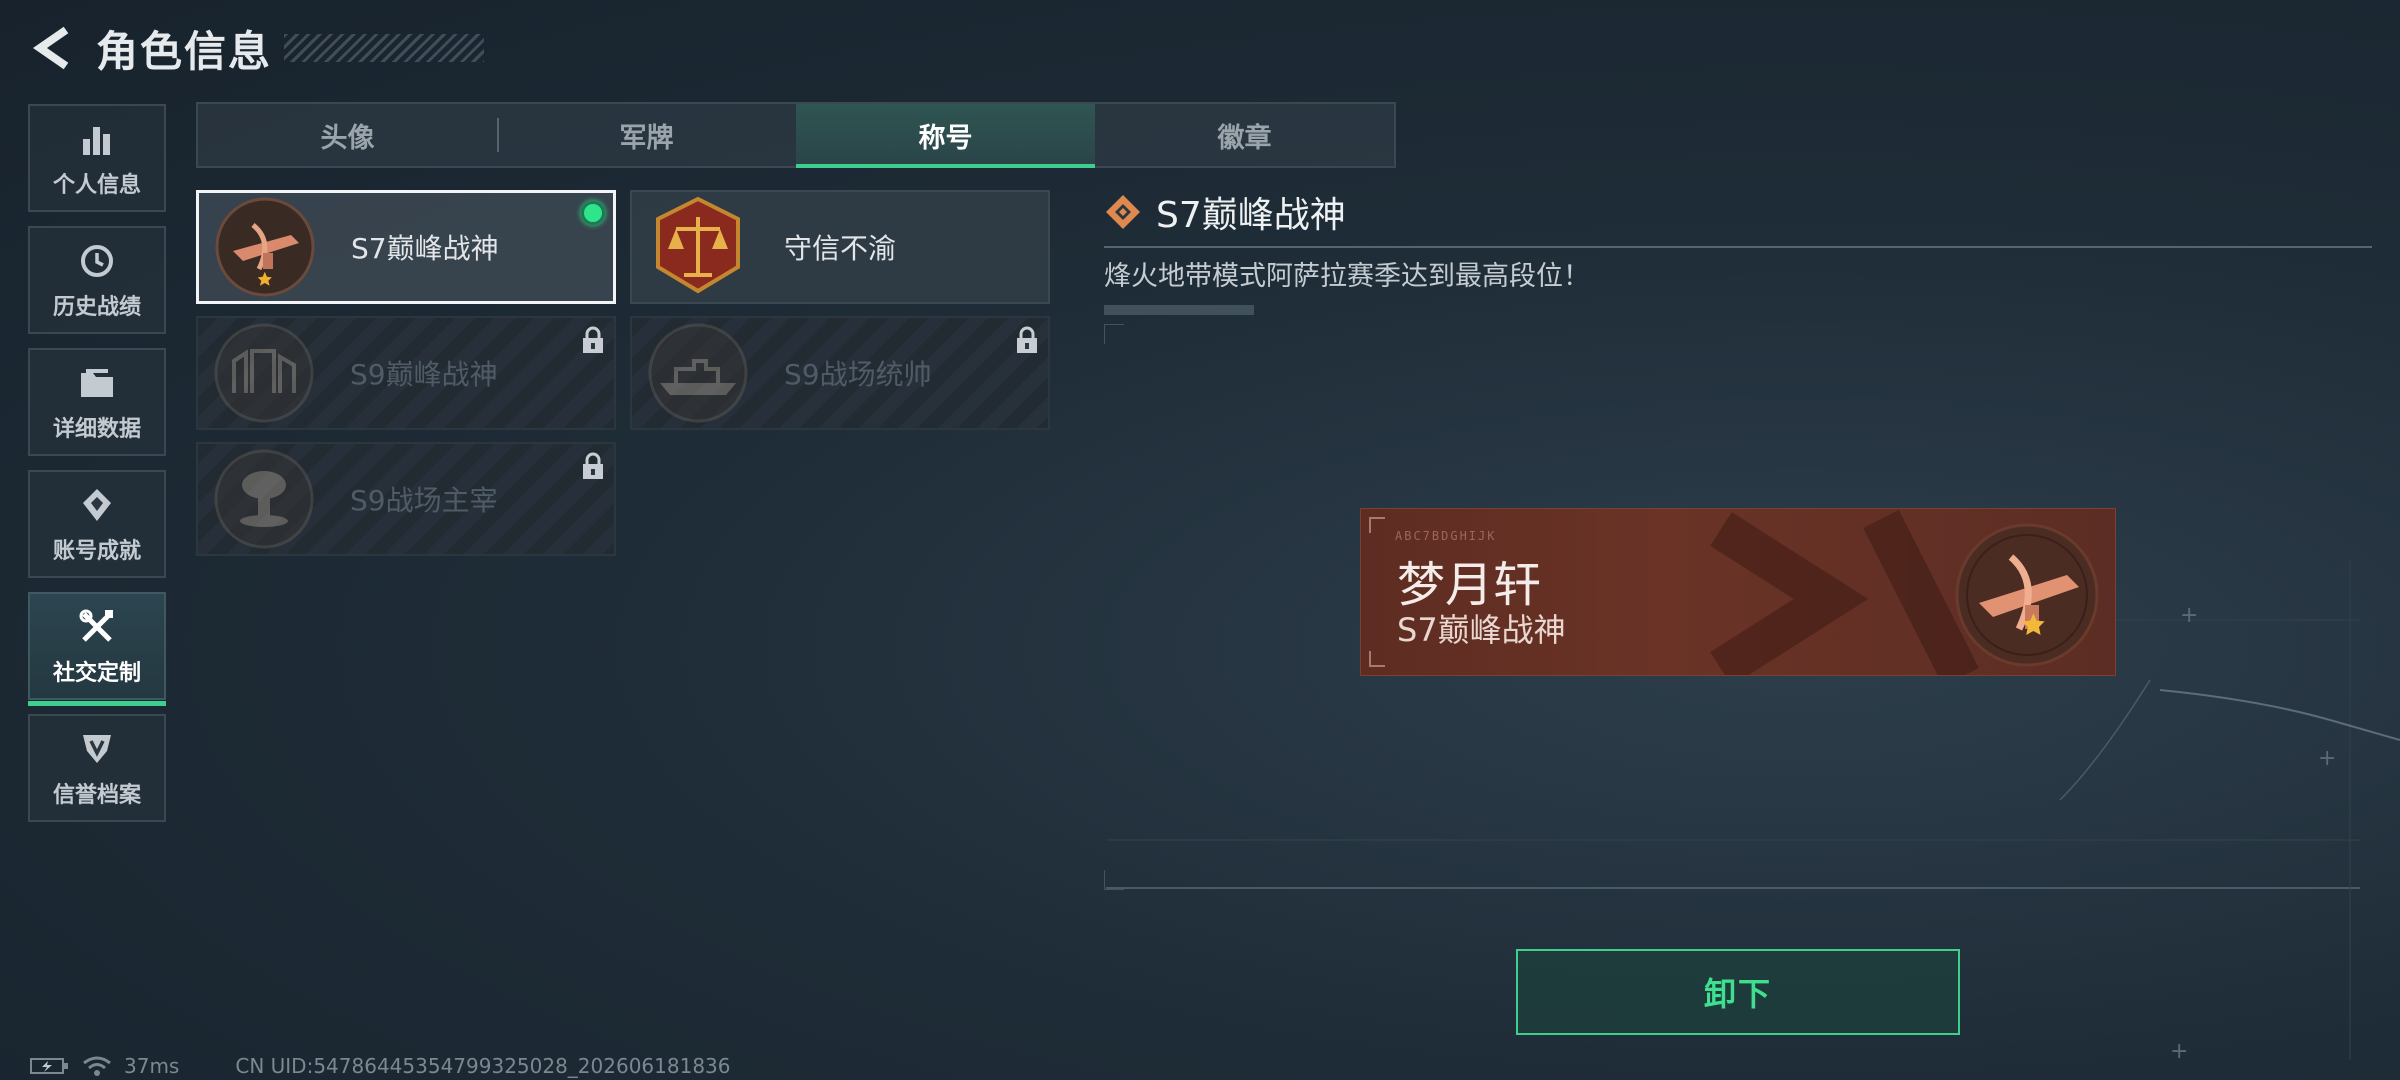 This screenshot has height=1080, width=2400. Describe the element at coordinates (96, 551) in the screenshot. I see `nav-label: 账号成就` at that location.